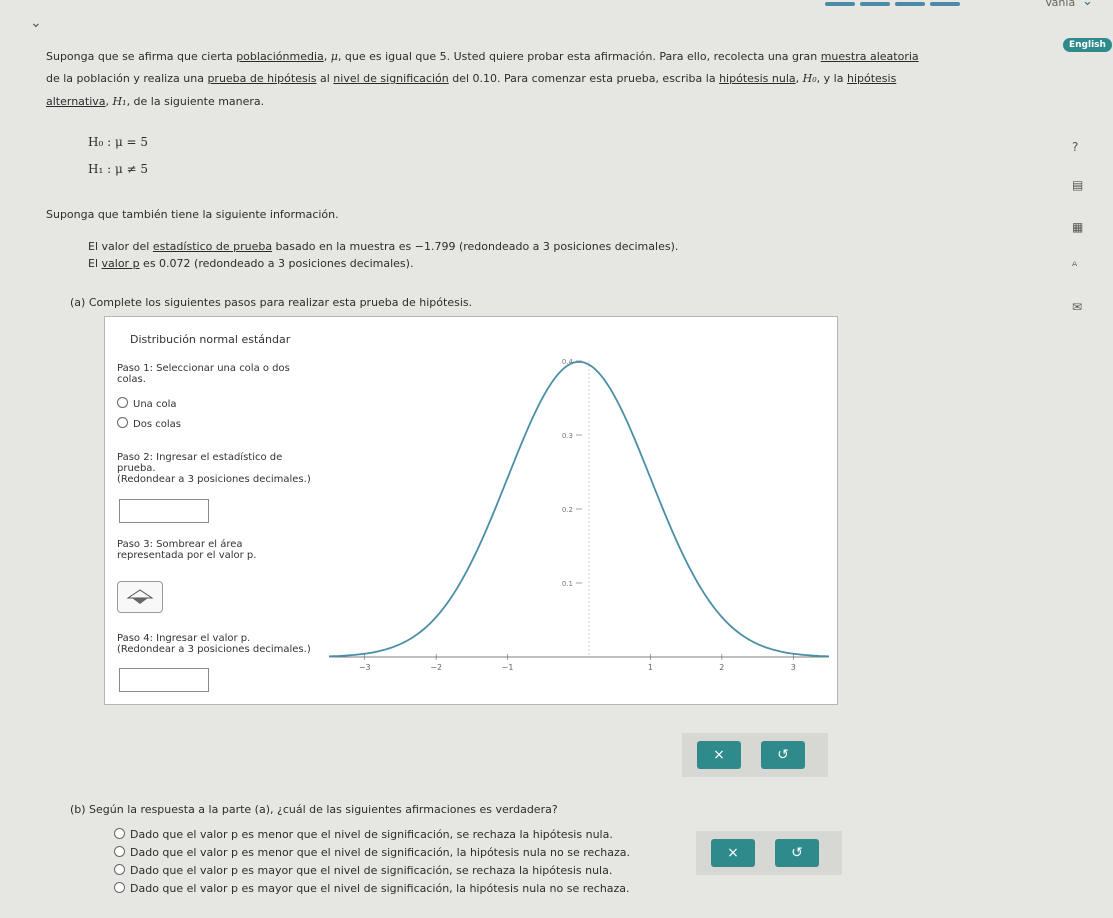 The image size is (1113, 918). I want to click on glossary-link: muestra aleatoria, so click(870, 56).